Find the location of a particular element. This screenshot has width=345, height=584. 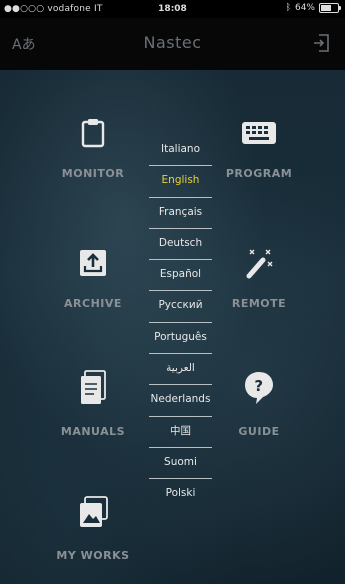

language-option-italiano: Italiano is located at coordinates (180, 149).